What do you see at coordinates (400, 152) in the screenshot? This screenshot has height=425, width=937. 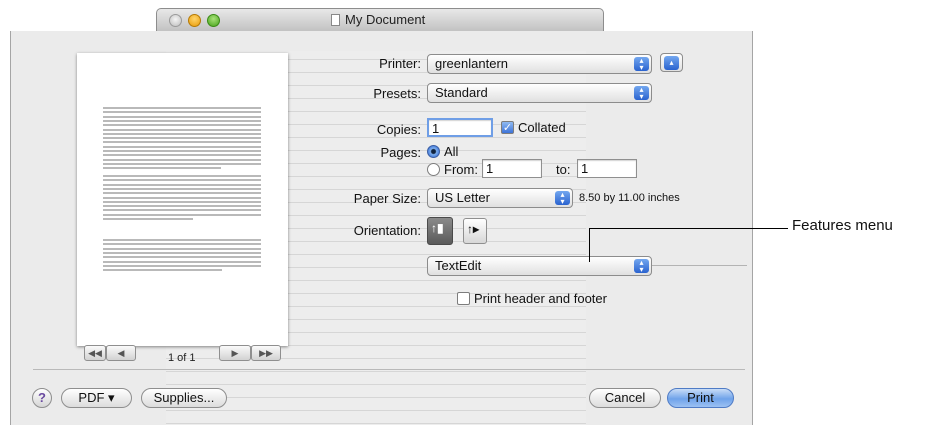 I see `pages-label: Pages:` at bounding box center [400, 152].